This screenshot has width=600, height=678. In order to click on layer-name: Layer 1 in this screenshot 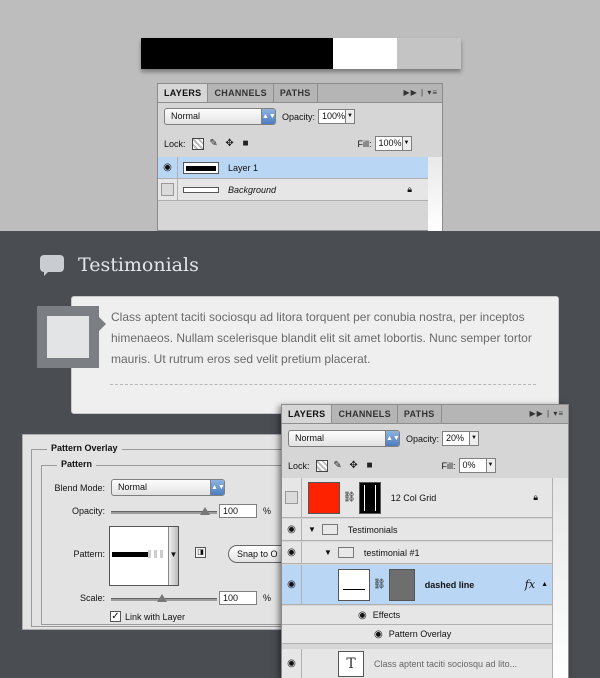, I will do `click(243, 167)`.